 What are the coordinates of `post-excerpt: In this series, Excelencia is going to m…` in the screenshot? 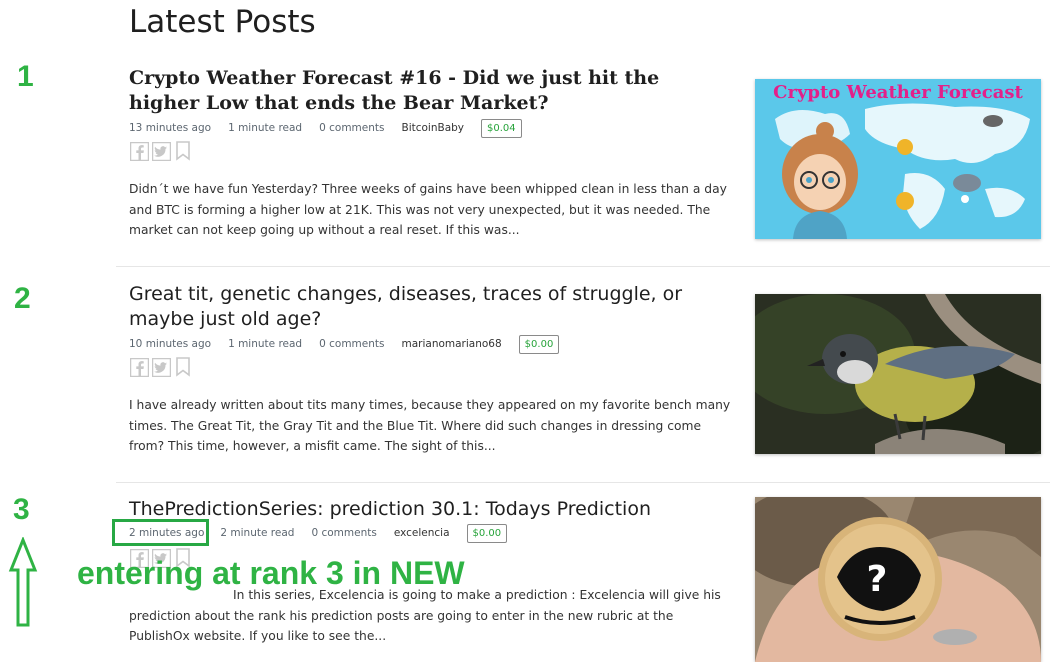 It's located at (425, 615).